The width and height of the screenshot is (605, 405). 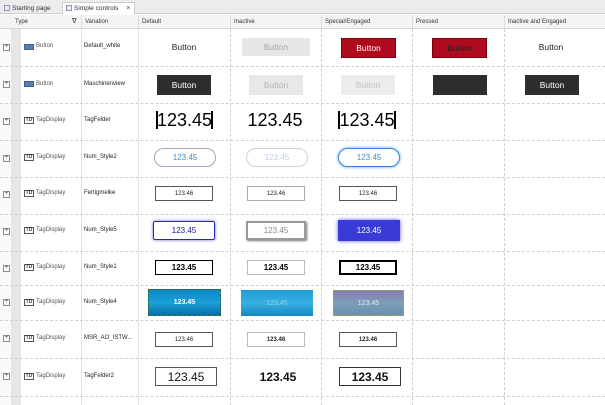 What do you see at coordinates (102, 46) in the screenshot?
I see `row-variation: Default_white` at bounding box center [102, 46].